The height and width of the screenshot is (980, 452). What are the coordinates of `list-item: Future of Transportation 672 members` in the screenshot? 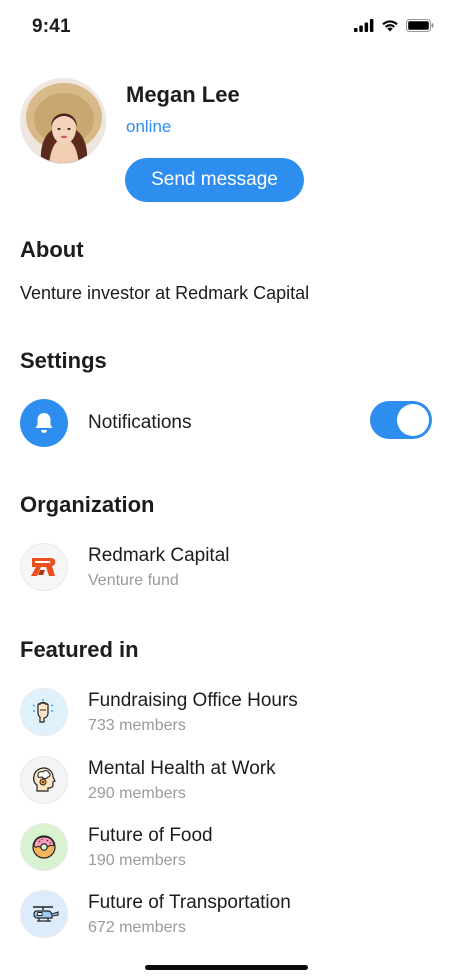 It's located at (226, 915).